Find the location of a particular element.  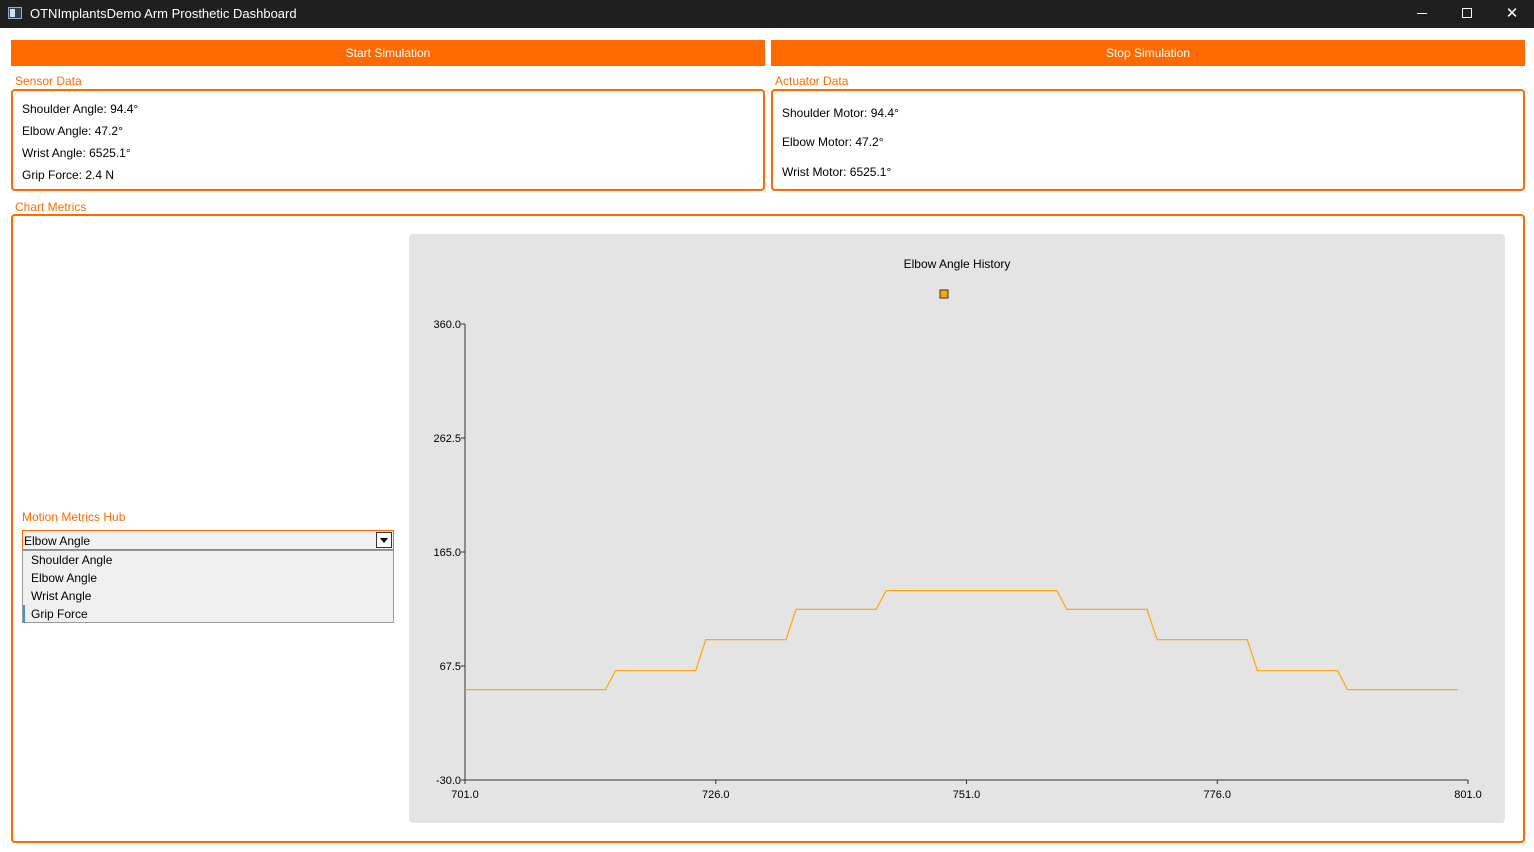

close-button: ✕ is located at coordinates (1511, 14).